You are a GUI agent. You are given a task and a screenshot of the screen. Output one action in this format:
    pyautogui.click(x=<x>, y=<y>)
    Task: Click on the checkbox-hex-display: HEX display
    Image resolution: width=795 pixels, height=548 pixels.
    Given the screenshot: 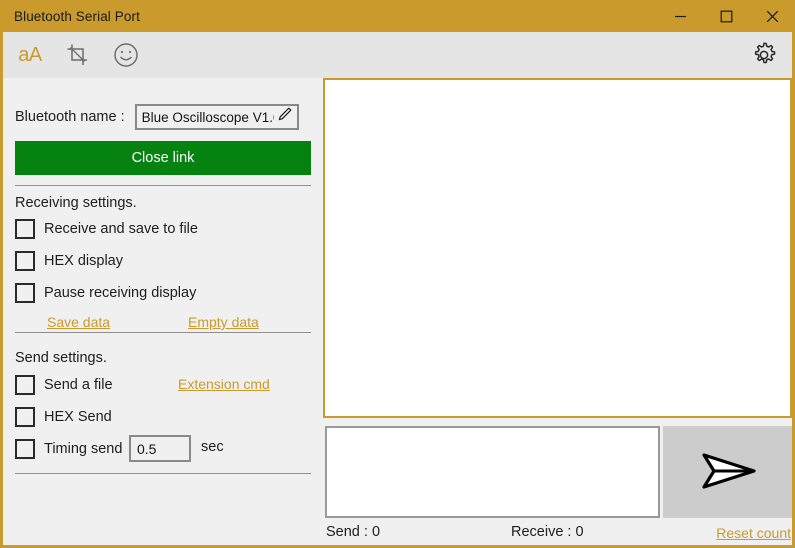 What is the action you would take?
    pyautogui.click(x=69, y=261)
    